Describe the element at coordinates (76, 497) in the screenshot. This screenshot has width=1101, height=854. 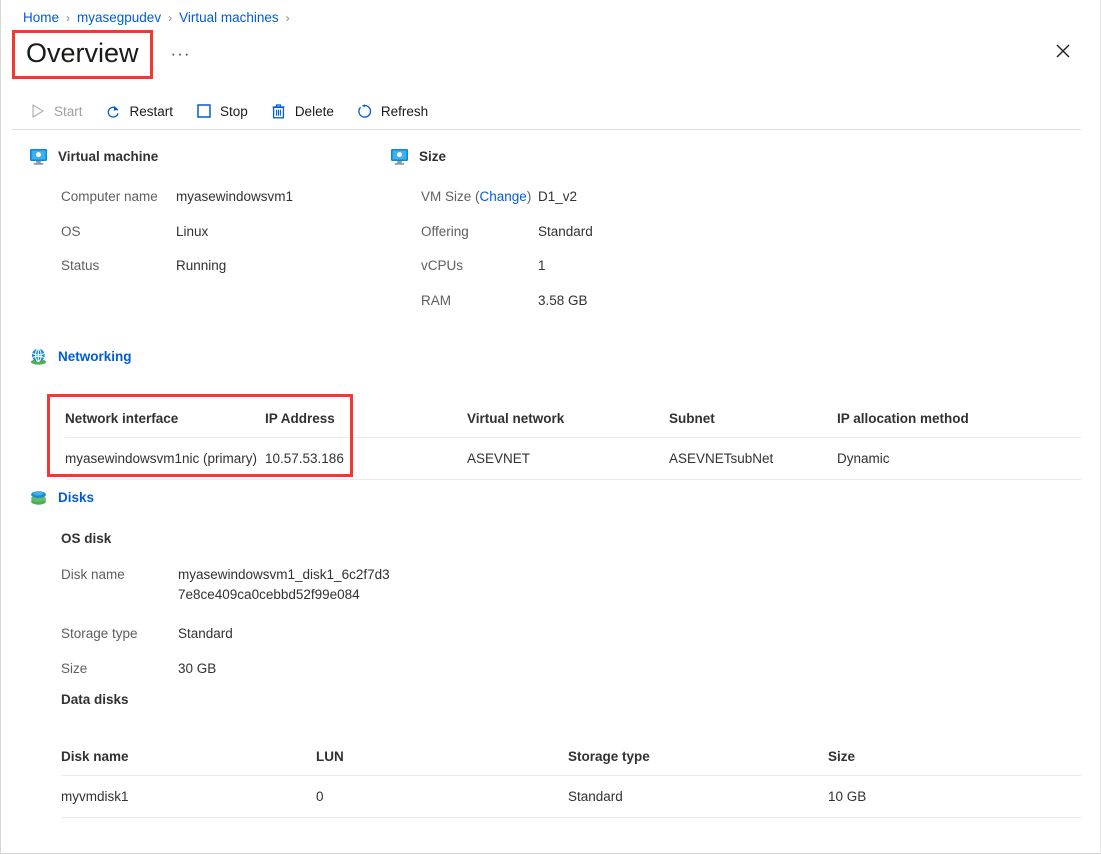
I see `section-disks-title: Disks` at that location.